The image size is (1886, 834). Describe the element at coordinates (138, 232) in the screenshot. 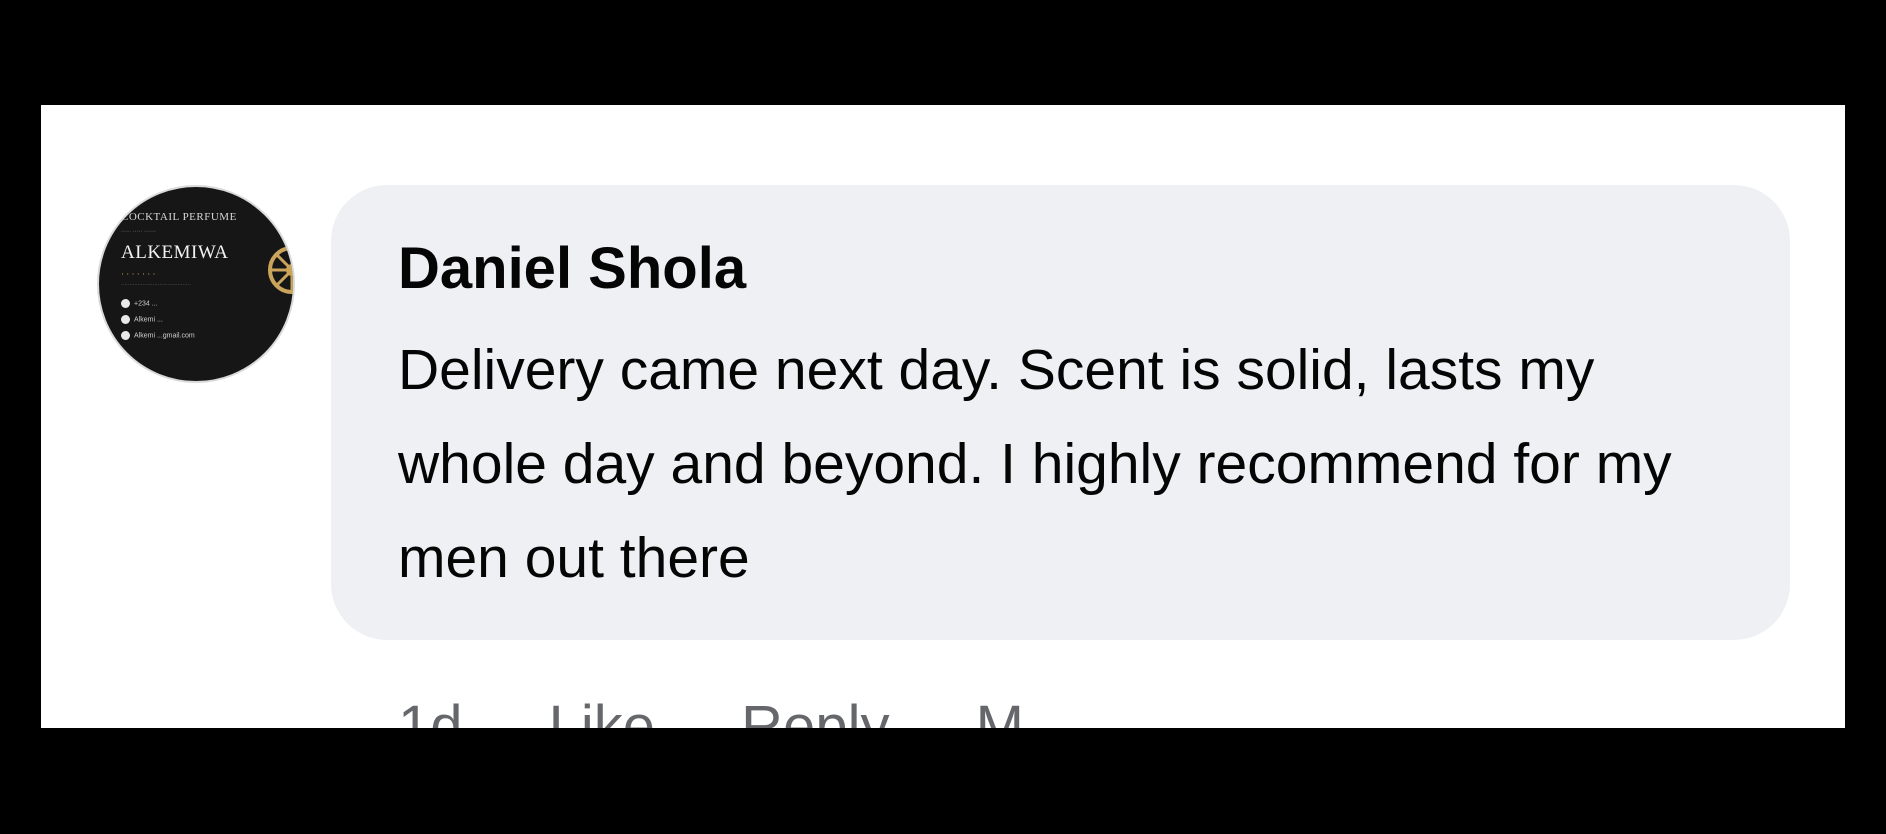

I see `avatar-fine-print: ····· ····· ······` at that location.